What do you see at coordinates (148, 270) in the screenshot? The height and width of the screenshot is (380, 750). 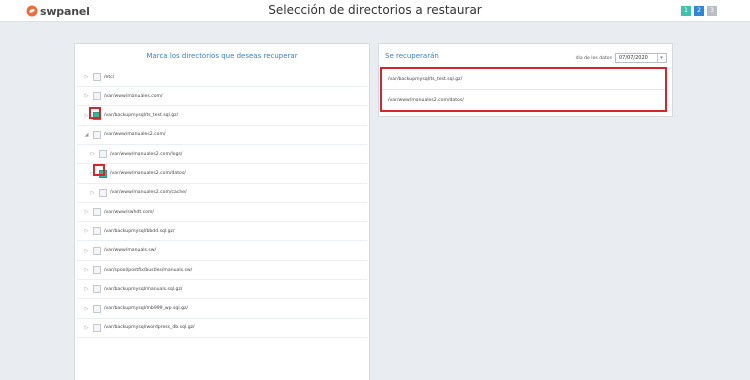 I see `directory-label: /var/spool/postfix/bustles/manuals.sw/` at bounding box center [148, 270].